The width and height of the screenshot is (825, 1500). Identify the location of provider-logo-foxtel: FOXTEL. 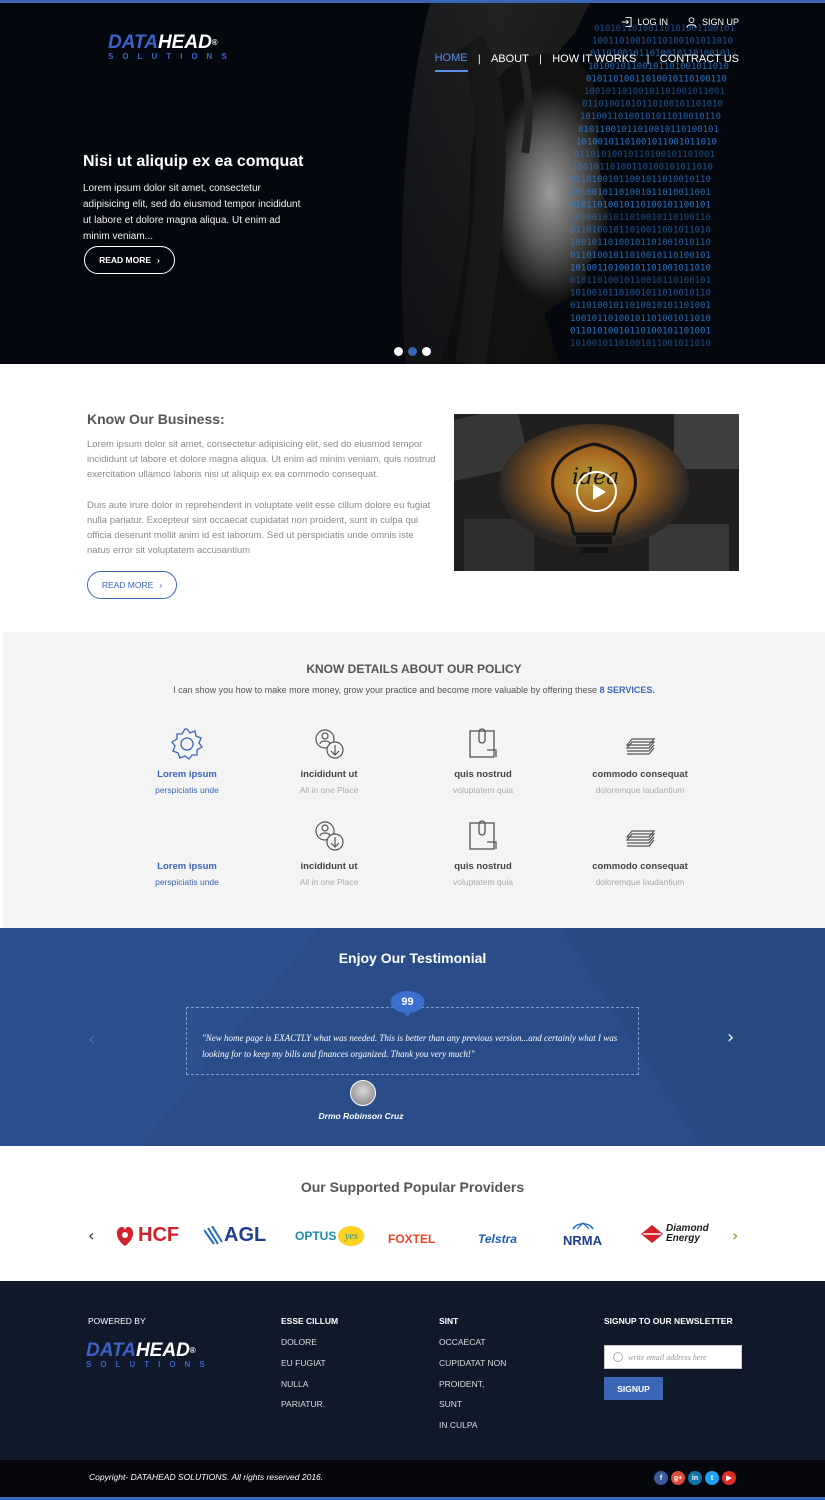
(411, 1237).